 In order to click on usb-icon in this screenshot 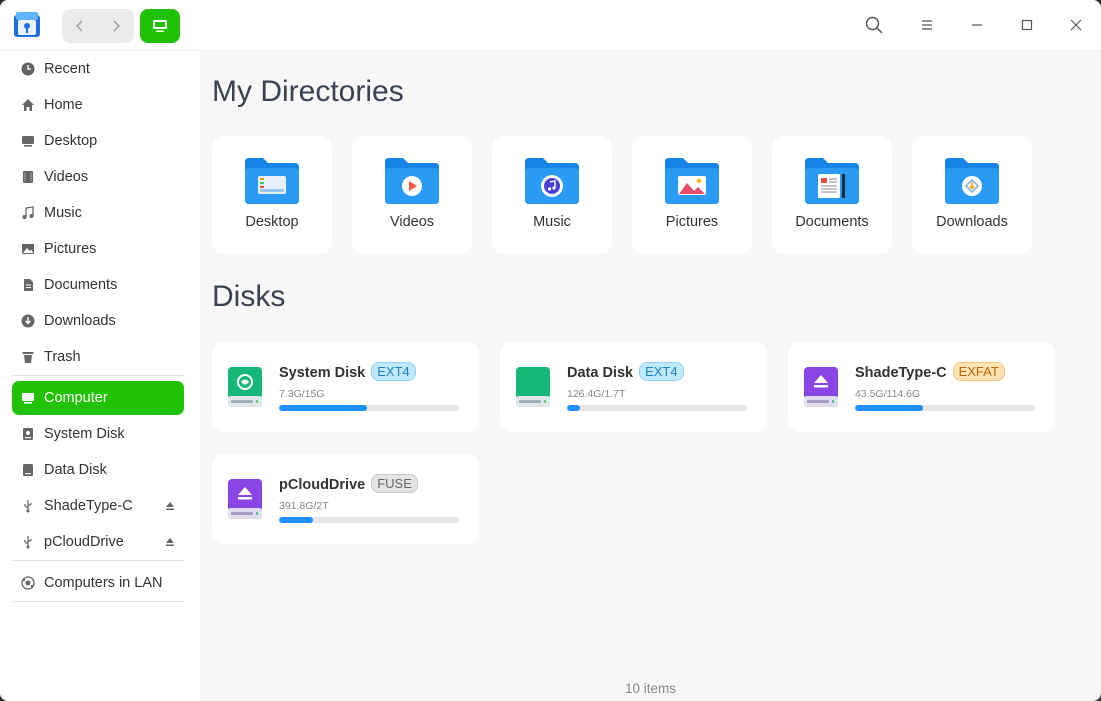, I will do `click(28, 506)`.